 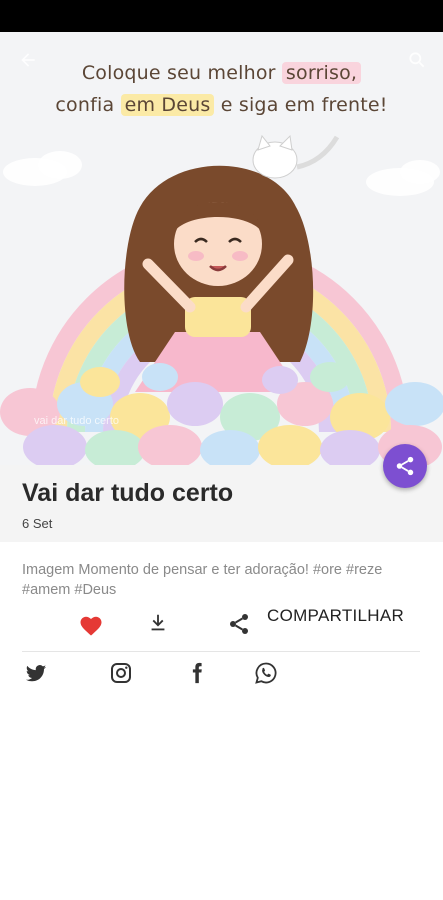 What do you see at coordinates (221, 16) in the screenshot?
I see `status-bar` at bounding box center [221, 16].